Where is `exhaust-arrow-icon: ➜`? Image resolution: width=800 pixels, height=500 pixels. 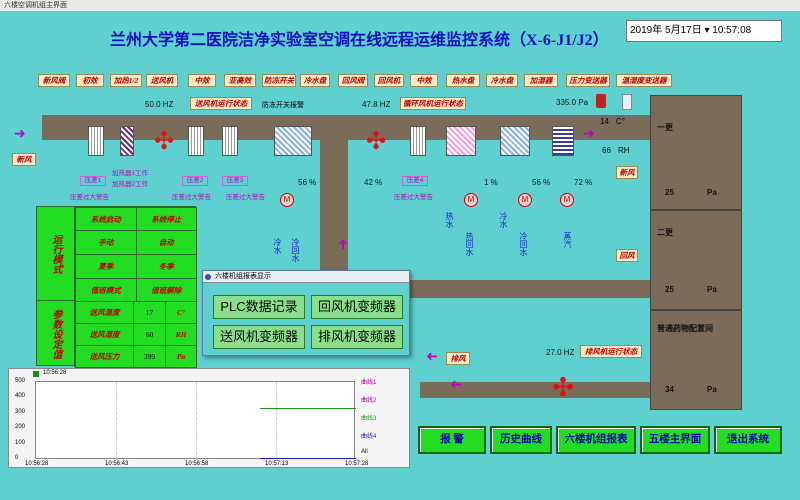 exhaust-arrow-icon: ➜ is located at coordinates (432, 357).